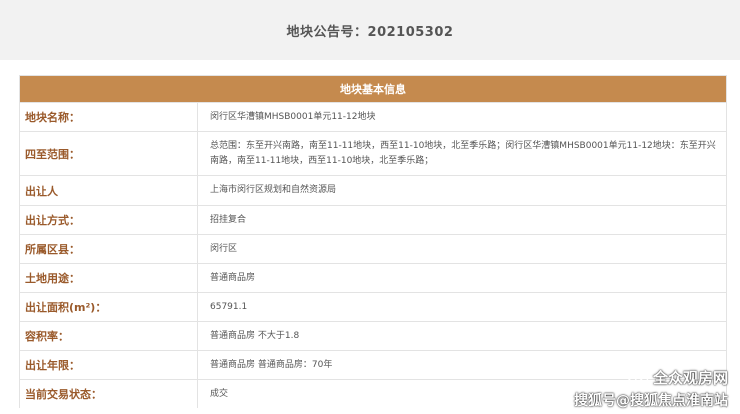 This screenshot has height=414, width=740. Describe the element at coordinates (109, 307) in the screenshot. I see `row-label: 出让面积(m²)：` at that location.